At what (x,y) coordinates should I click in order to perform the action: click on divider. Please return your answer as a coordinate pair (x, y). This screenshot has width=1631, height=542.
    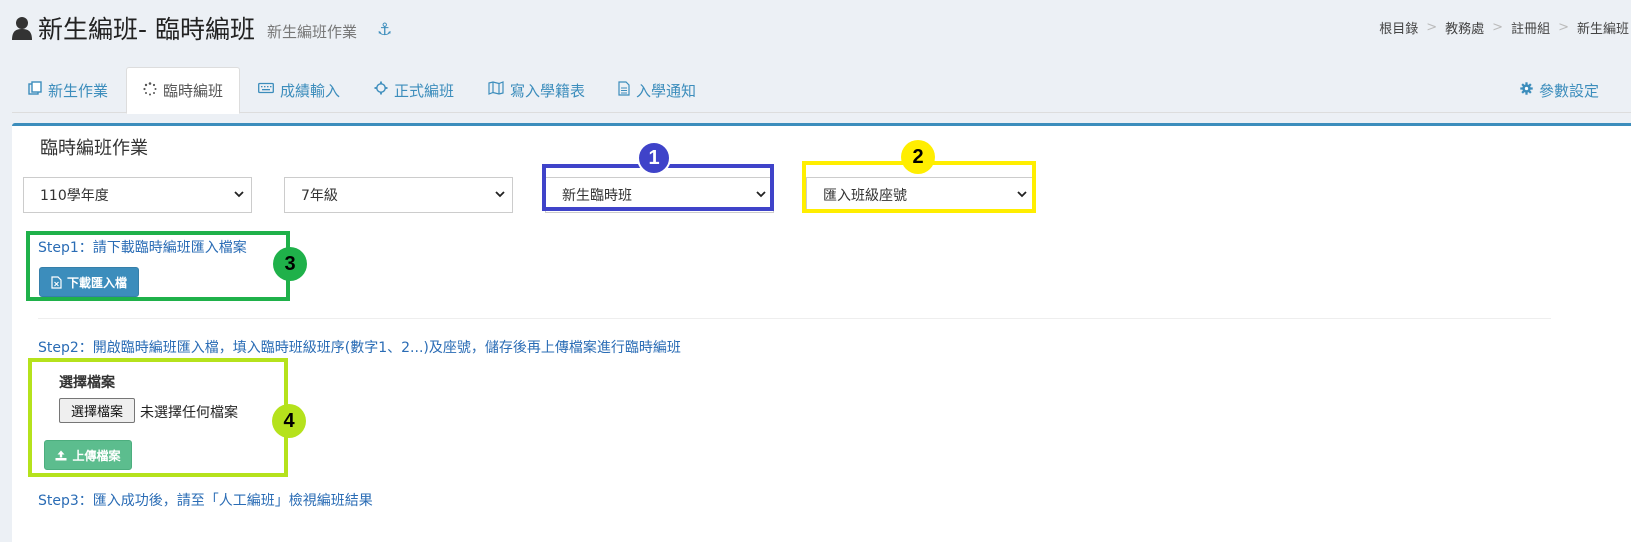
    Looking at the image, I should click on (794, 318).